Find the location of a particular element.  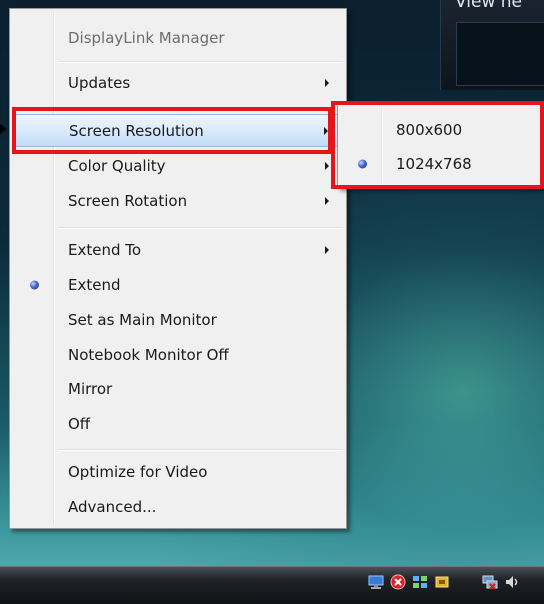

network-icon is located at coordinates (490, 582).